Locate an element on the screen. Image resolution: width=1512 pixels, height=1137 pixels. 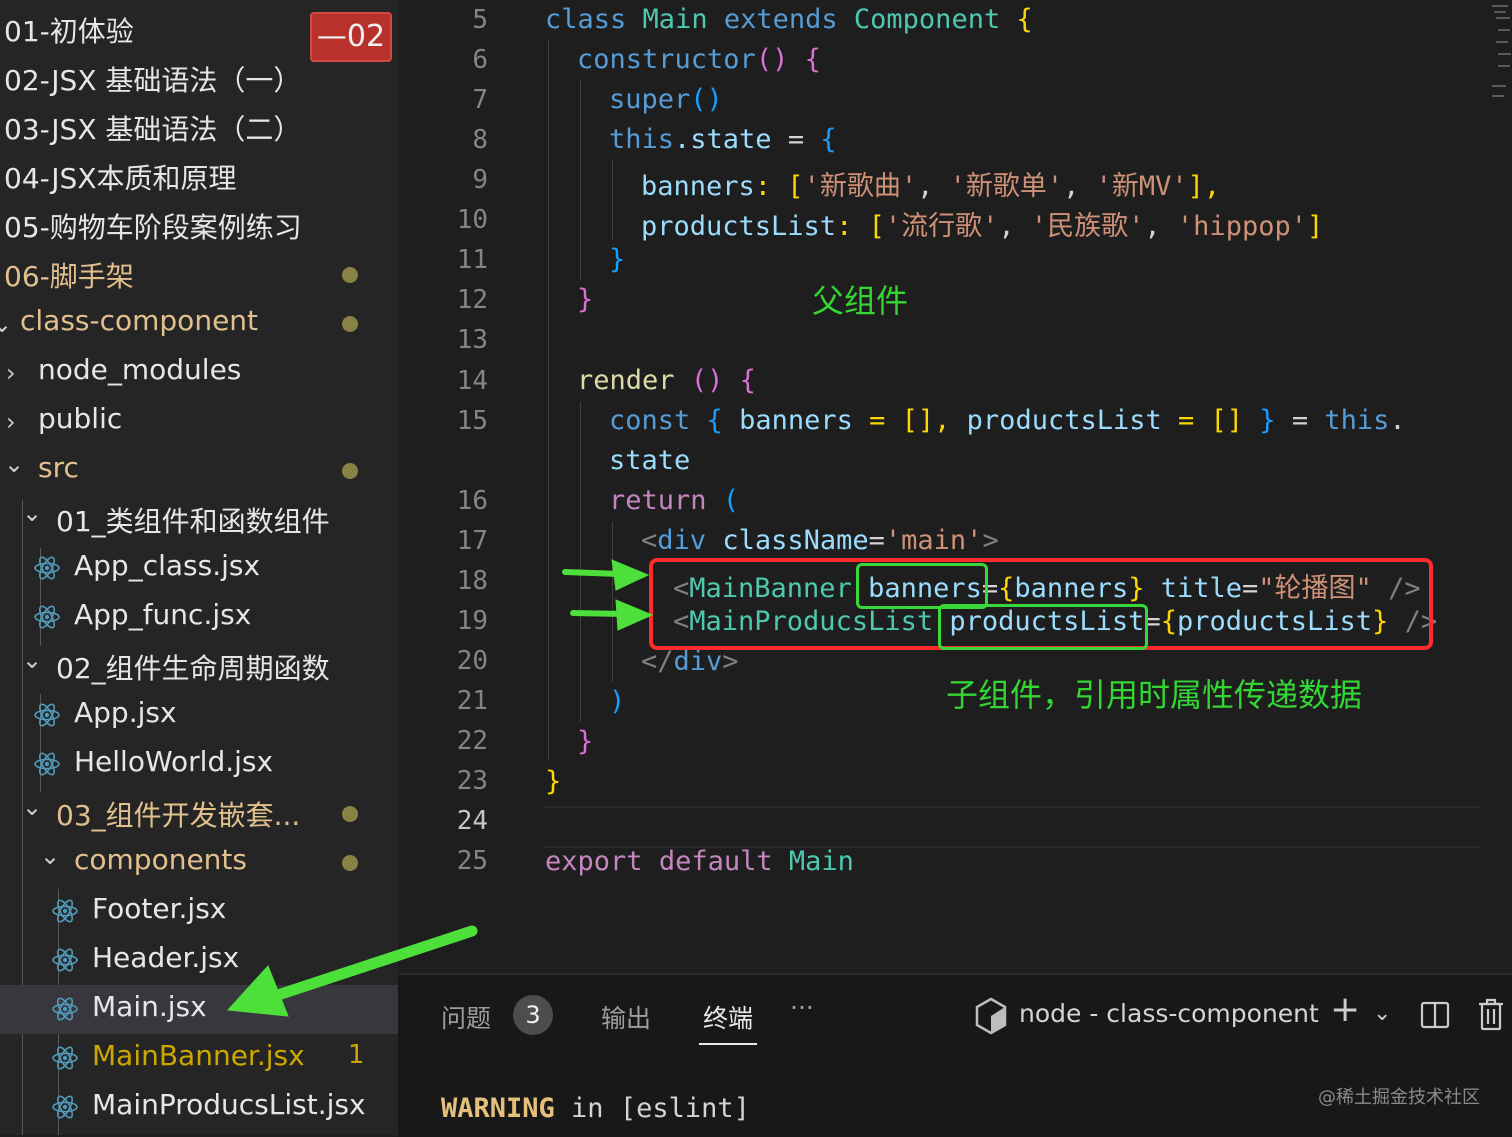
line-number: 20 is located at coordinates (472, 661).